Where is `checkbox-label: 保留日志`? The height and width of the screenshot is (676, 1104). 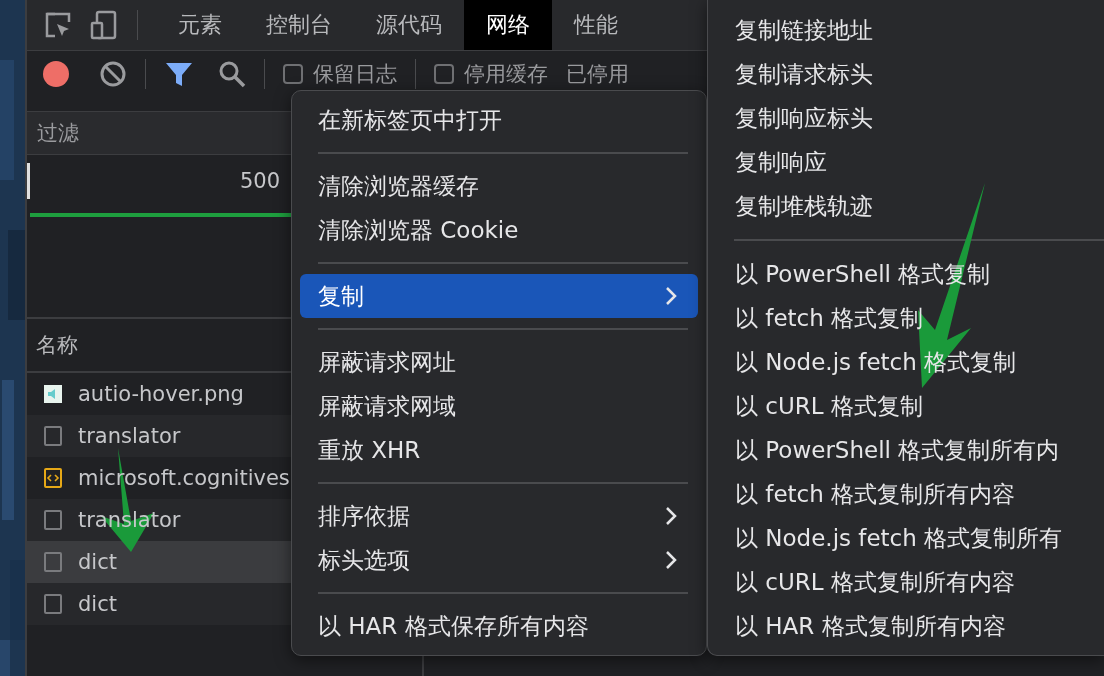
checkbox-label: 保留日志 is located at coordinates (355, 74).